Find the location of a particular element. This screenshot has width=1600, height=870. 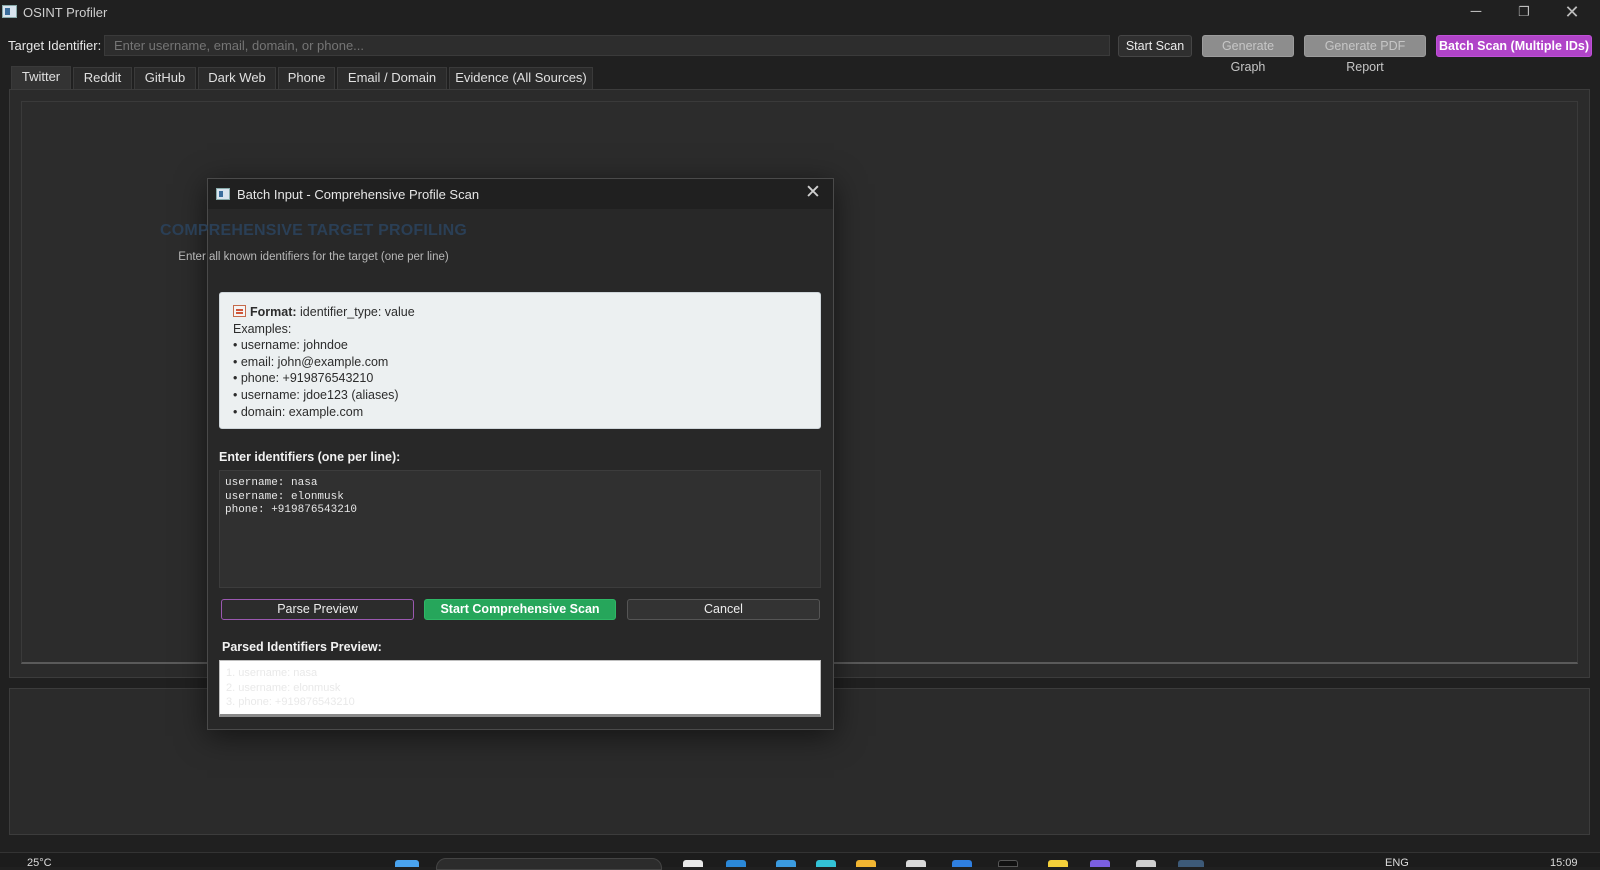

format-value: identifier_type: value is located at coordinates (357, 312).